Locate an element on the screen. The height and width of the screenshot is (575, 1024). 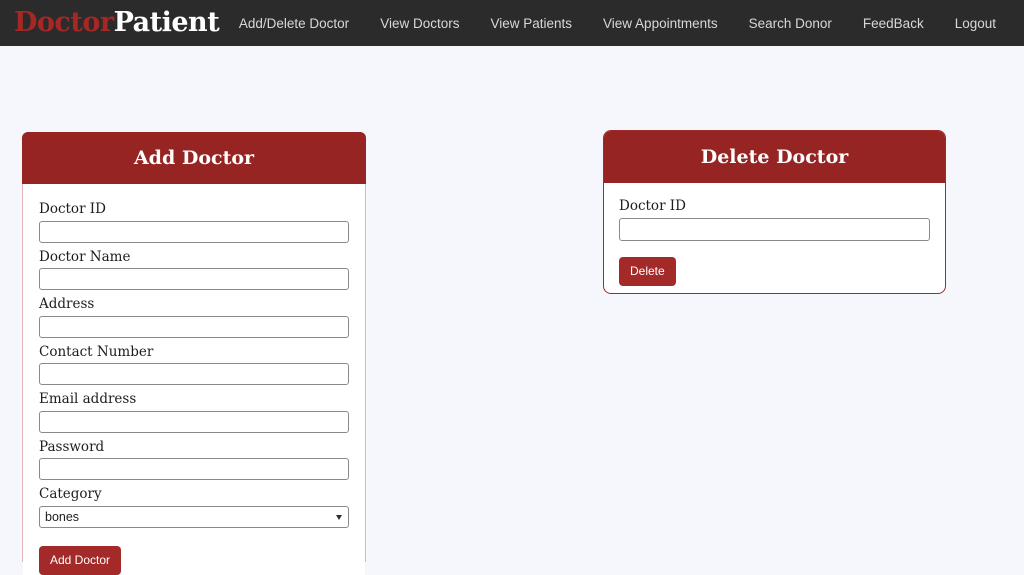
label-category: Category is located at coordinates (70, 494).